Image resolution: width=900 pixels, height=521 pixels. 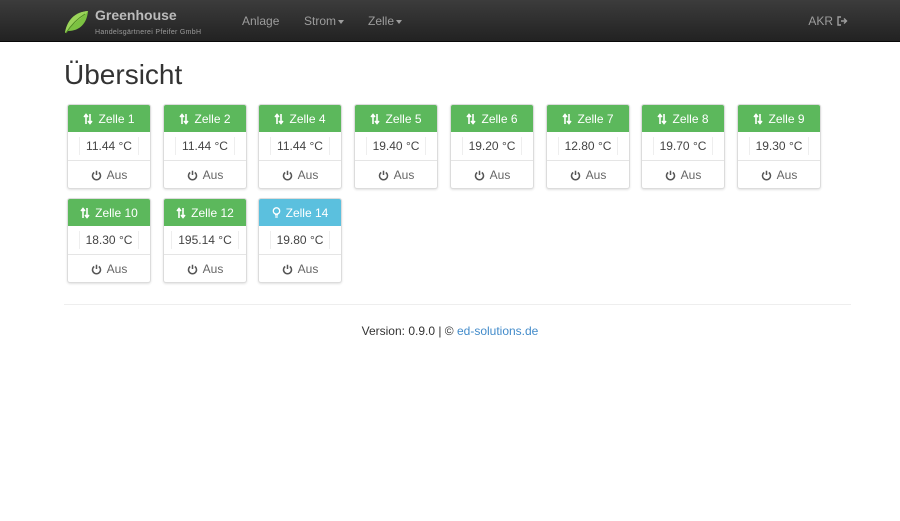 What do you see at coordinates (148, 32) in the screenshot?
I see `brand-subtitle: Handelsgärtnerei Pfeifer GmbH` at bounding box center [148, 32].